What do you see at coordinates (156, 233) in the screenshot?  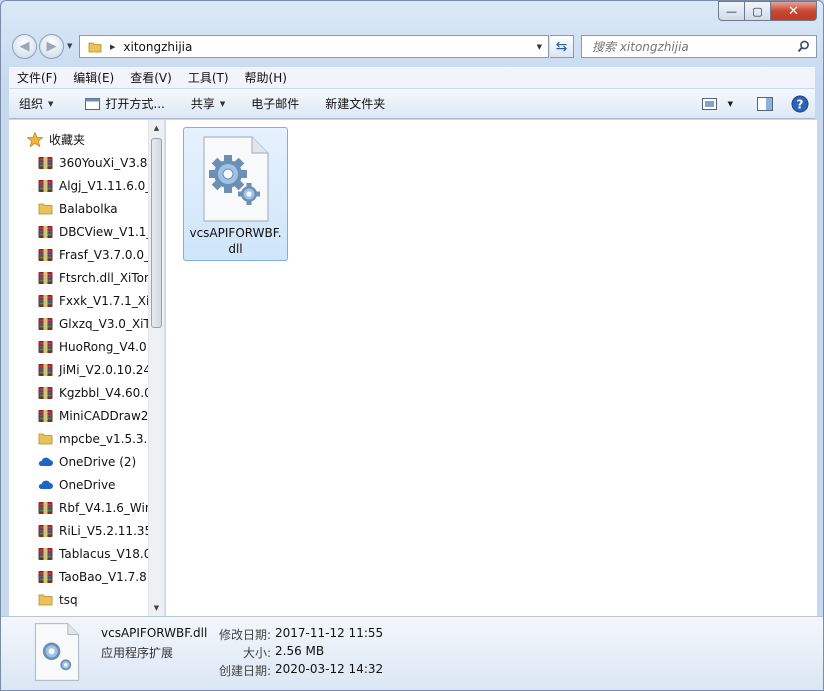 I see `scroll-thumb` at bounding box center [156, 233].